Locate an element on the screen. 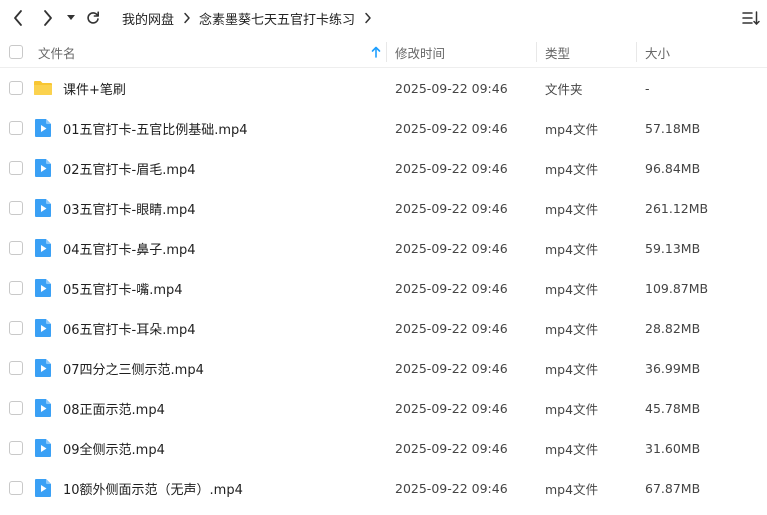 The width and height of the screenshot is (767, 515). file-size: 31.60MB is located at coordinates (673, 448).